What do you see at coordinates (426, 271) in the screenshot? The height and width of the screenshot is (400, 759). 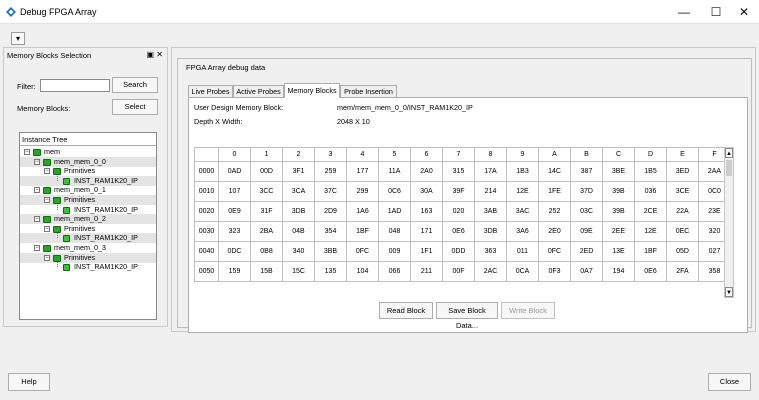 I see `memory-cell: 211` at bounding box center [426, 271].